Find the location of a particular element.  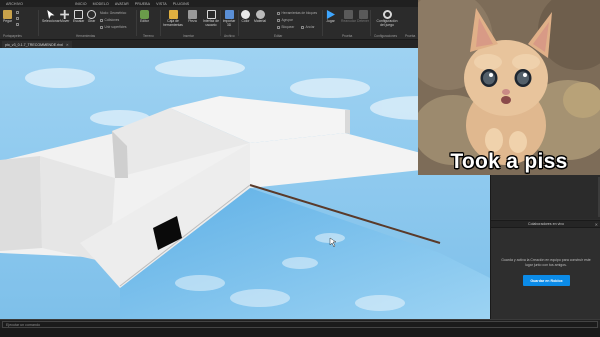

lock-button: Bloquear is located at coordinates (285, 27).